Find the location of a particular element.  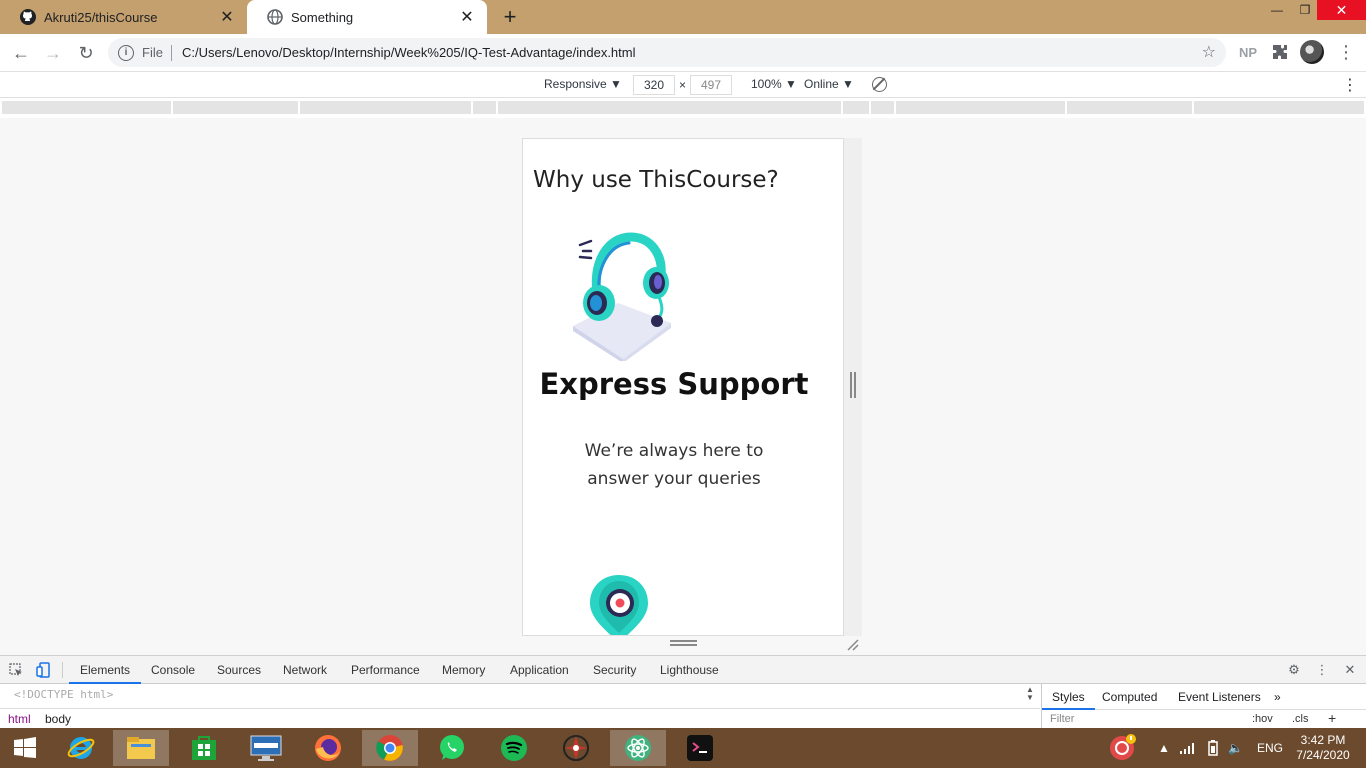

tab-console: Console is located at coordinates (173, 670).